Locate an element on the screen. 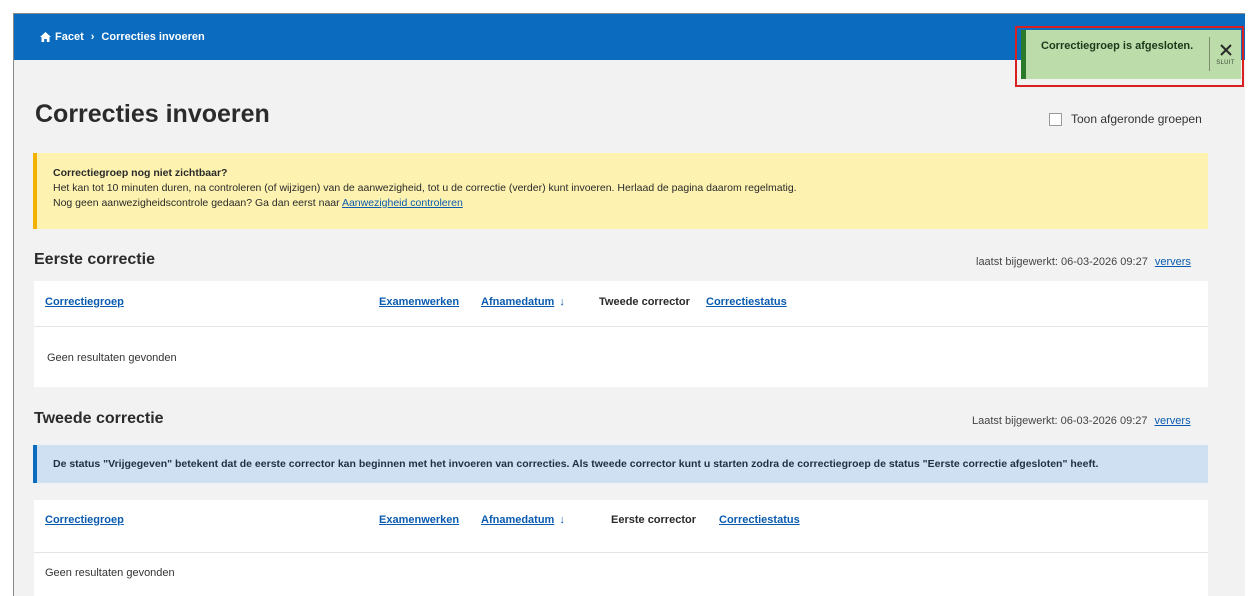 This screenshot has width=1250, height=596. home-icon is located at coordinates (45, 37).